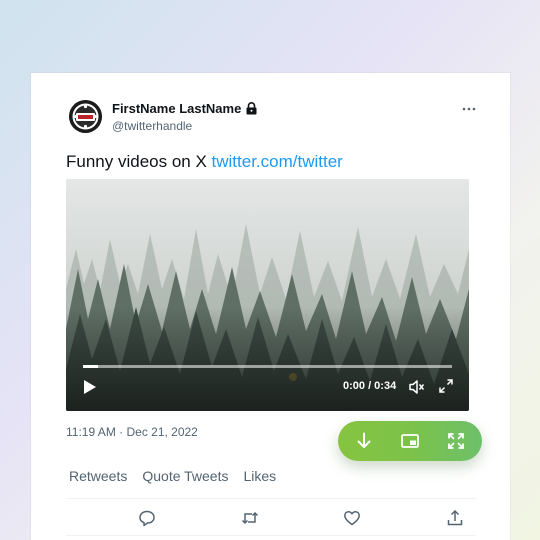  I want to click on engagement-stats: Retweets Quote Tweets Likes, so click(172, 476).